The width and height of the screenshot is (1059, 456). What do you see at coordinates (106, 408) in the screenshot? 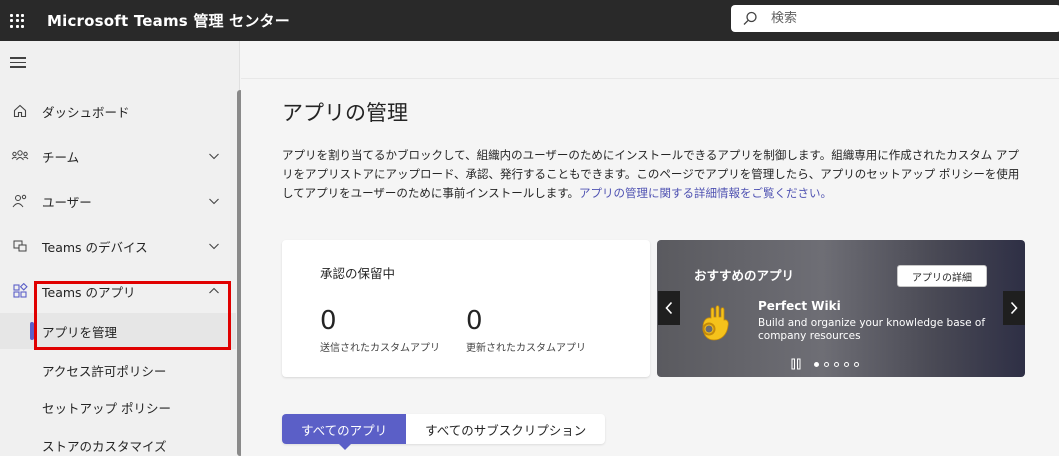
I see `sidebar-subitem-label: セットアップ ポリシー` at bounding box center [106, 408].